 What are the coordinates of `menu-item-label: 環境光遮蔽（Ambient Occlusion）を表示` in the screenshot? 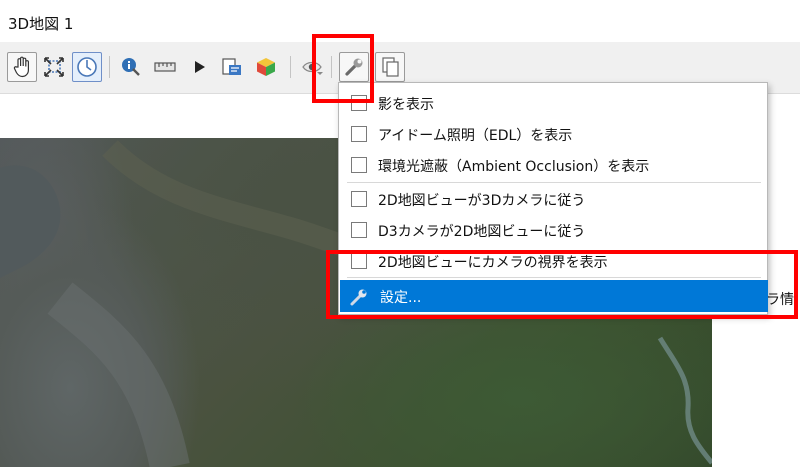 It's located at (514, 167).